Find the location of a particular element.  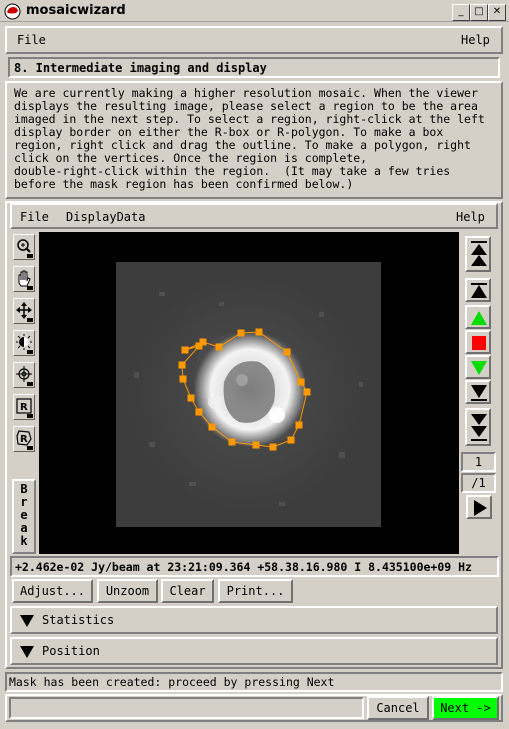

viewer-menu-help: Help is located at coordinates (470, 217).